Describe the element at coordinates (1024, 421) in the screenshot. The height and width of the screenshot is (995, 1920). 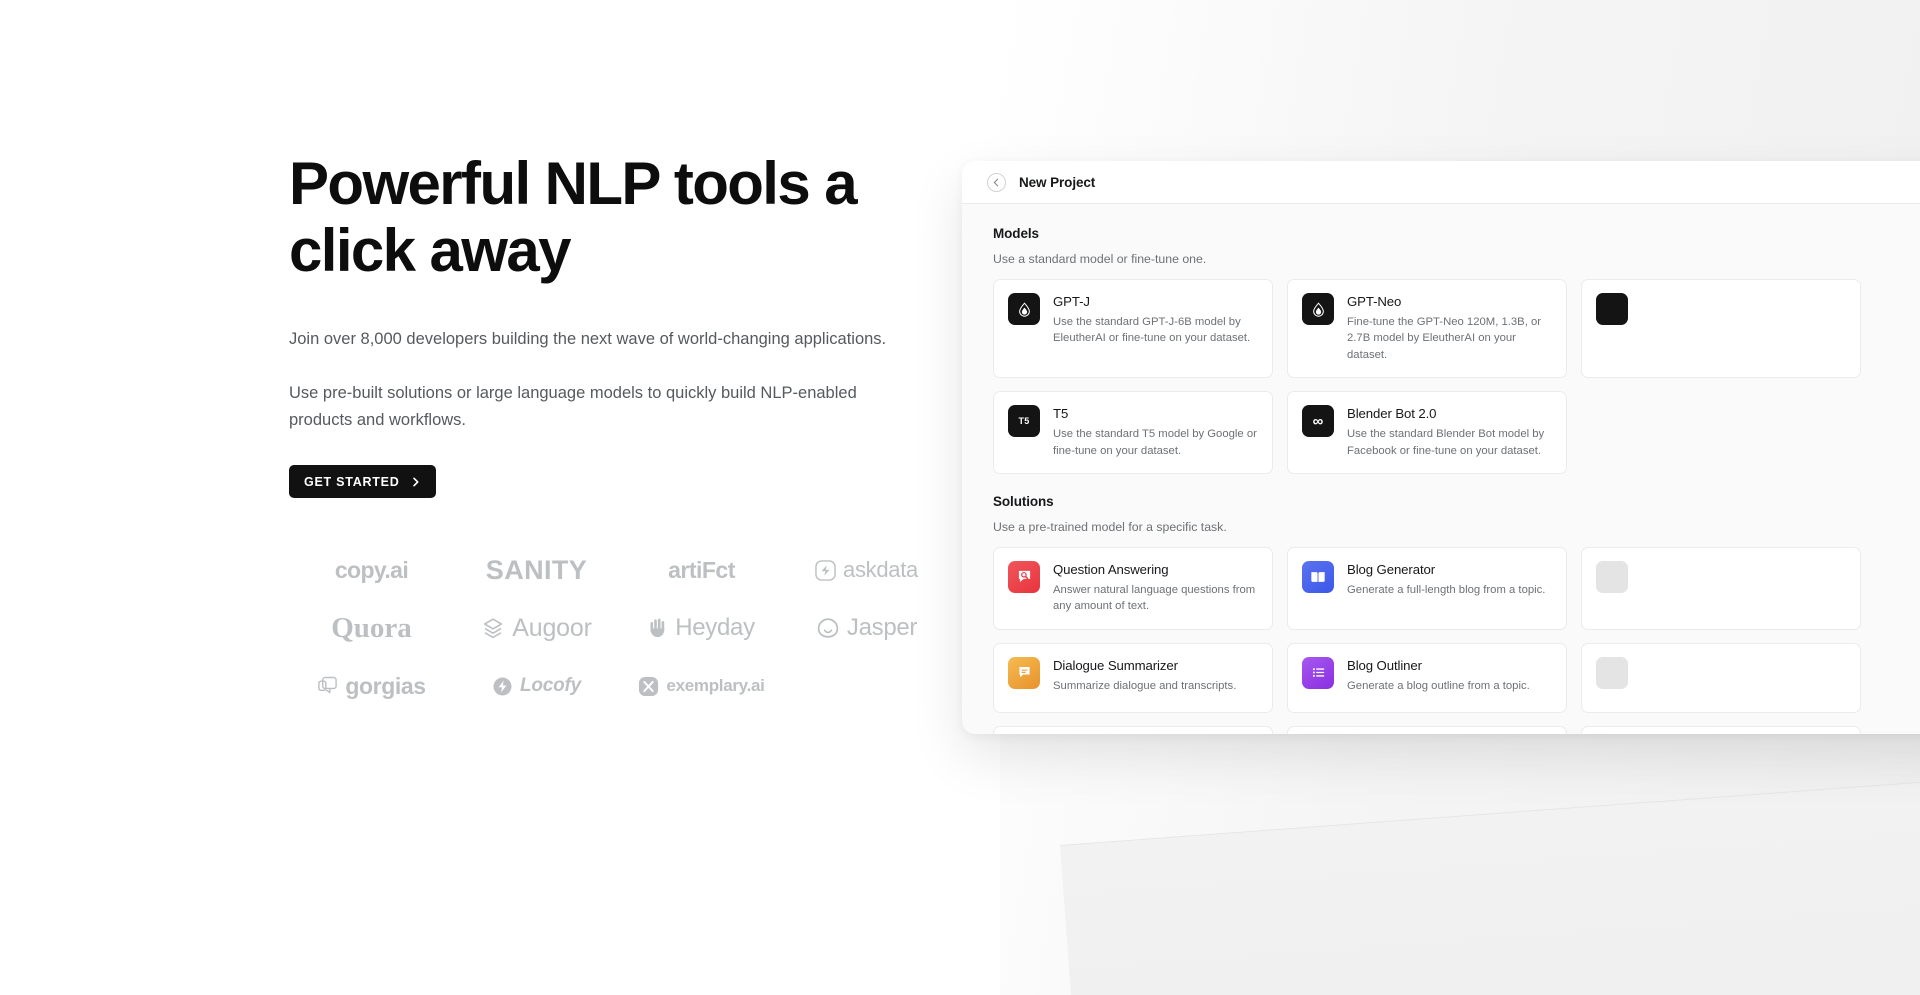
I see `t5-logo-icon: T5` at that location.